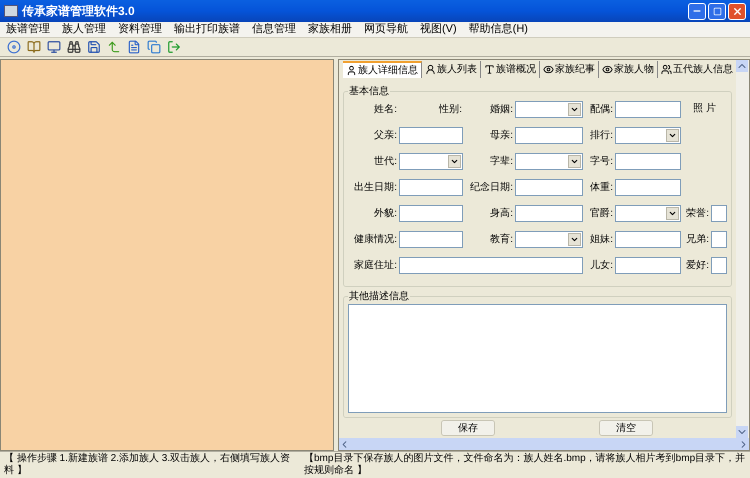 The height and width of the screenshot is (478, 750). I want to click on field-label: 爱好:, so click(697, 265).